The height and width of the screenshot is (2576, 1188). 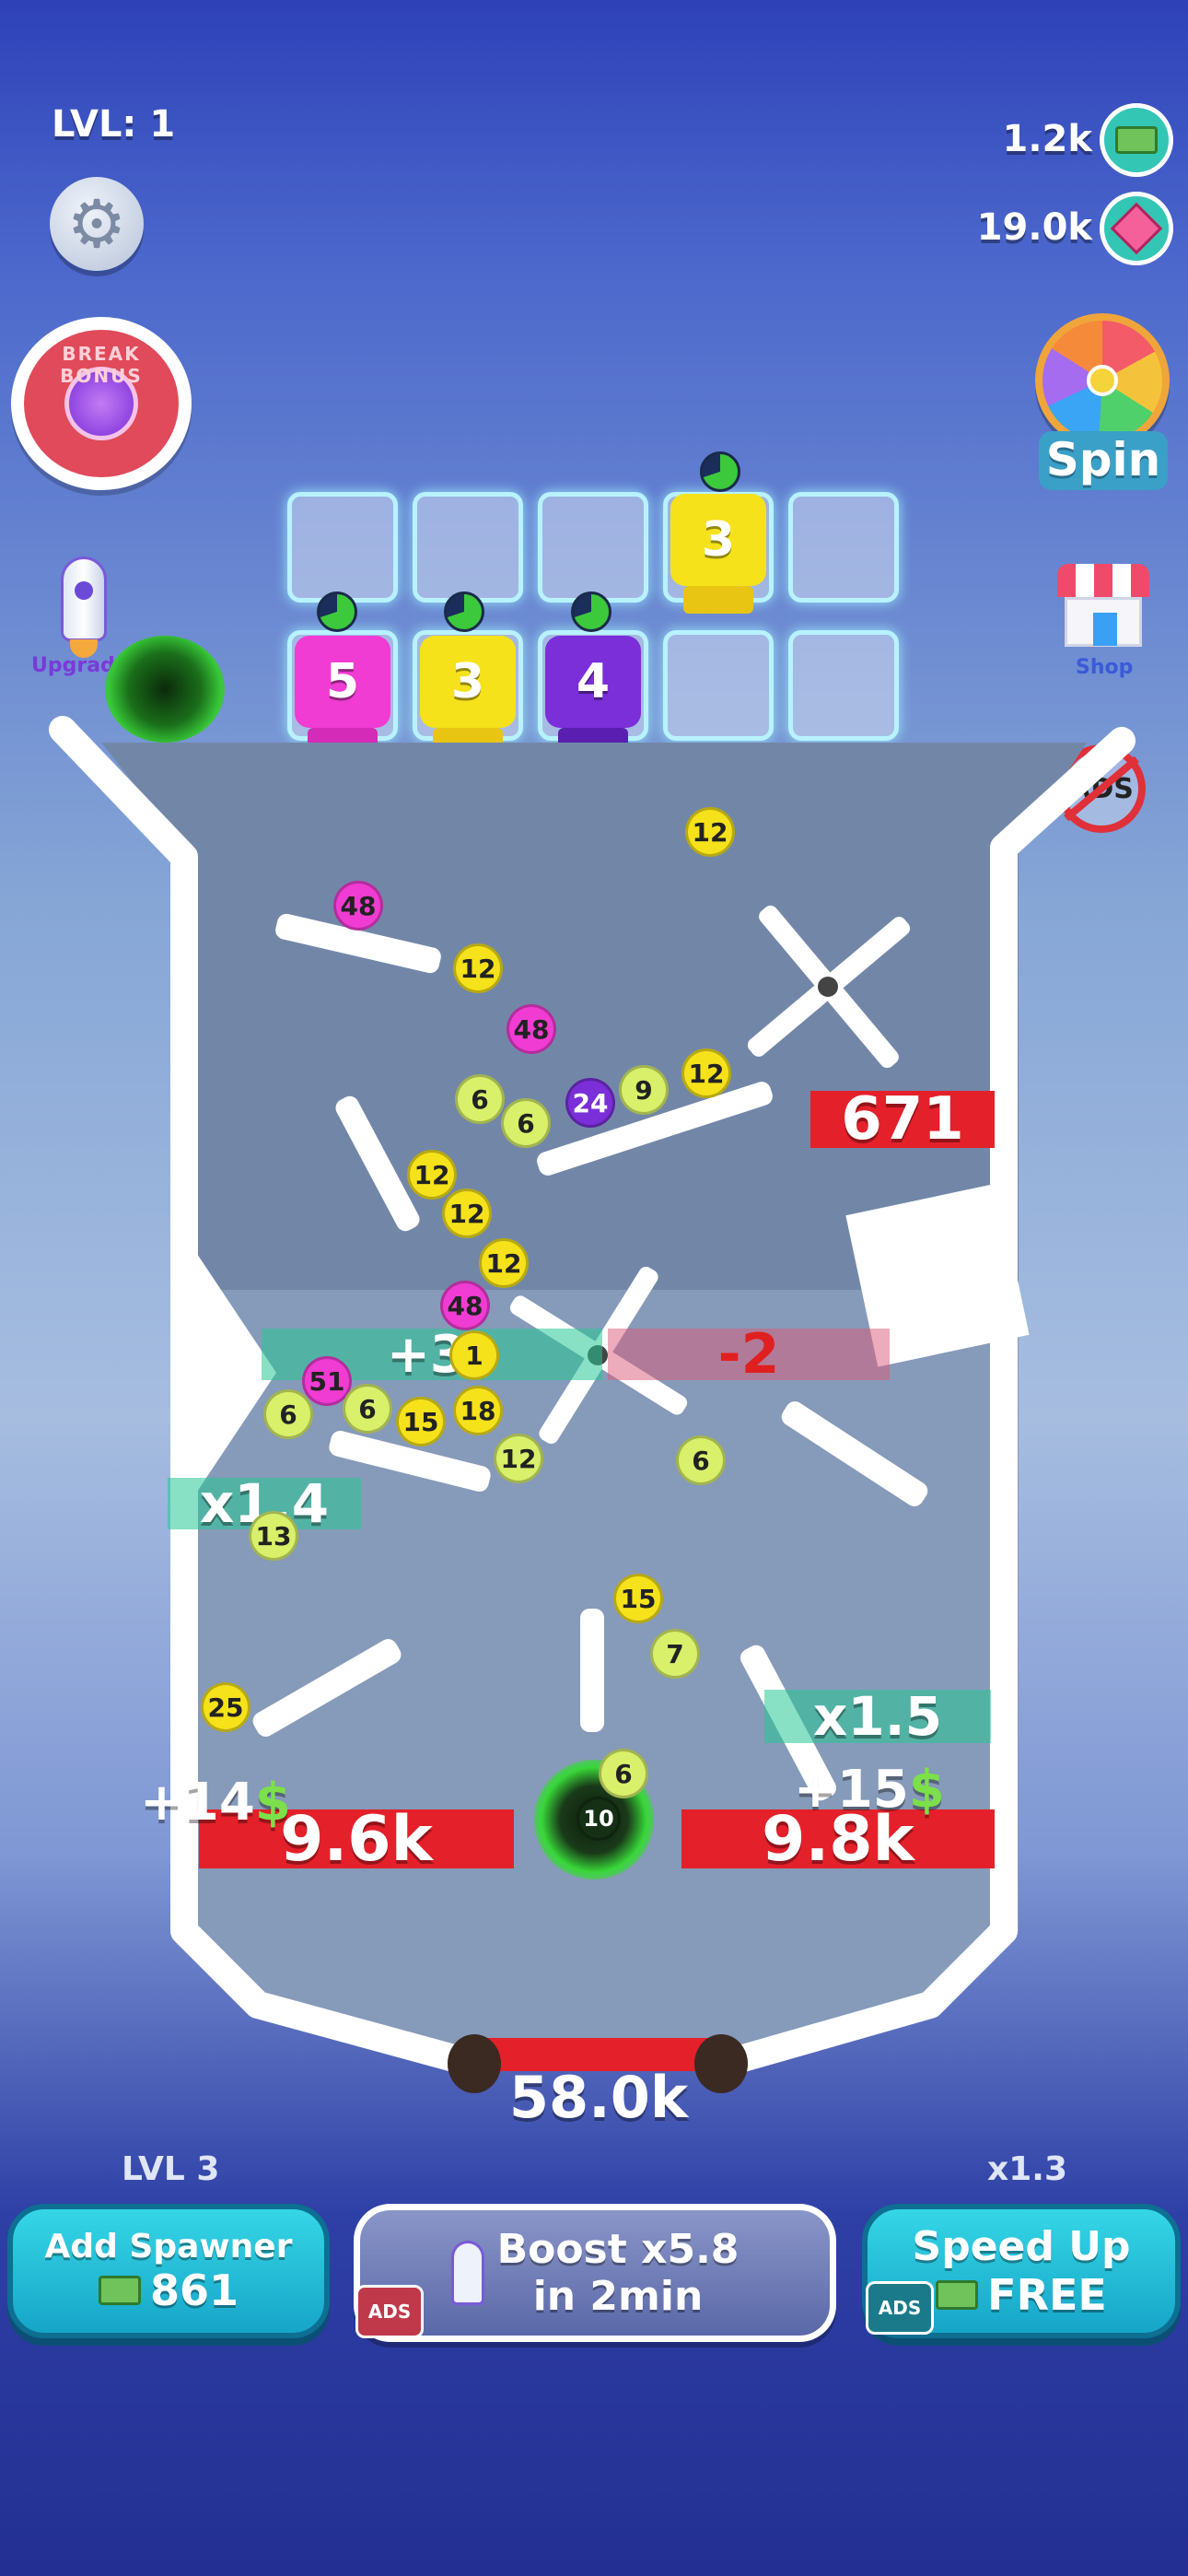 I want to click on top-block-value: 671, so click(x=903, y=1119).